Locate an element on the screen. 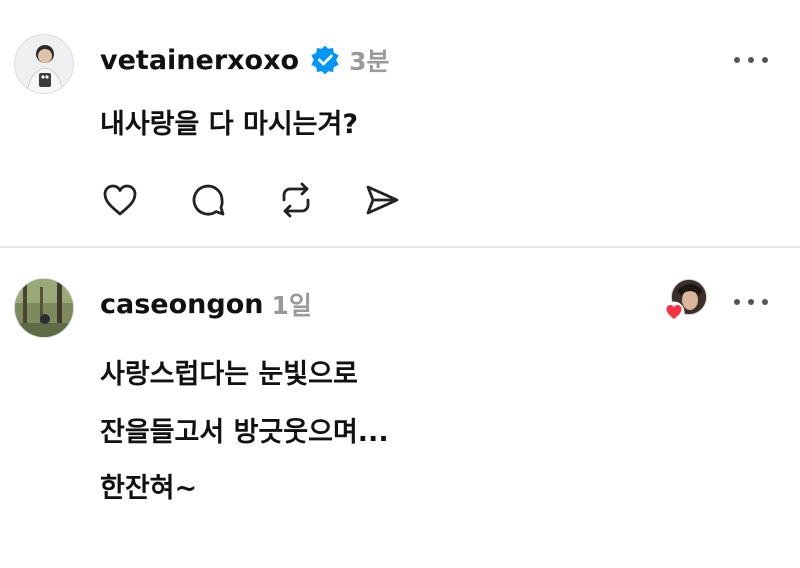 Image resolution: width=800 pixels, height=568 pixels. heart-icon is located at coordinates (674, 312).